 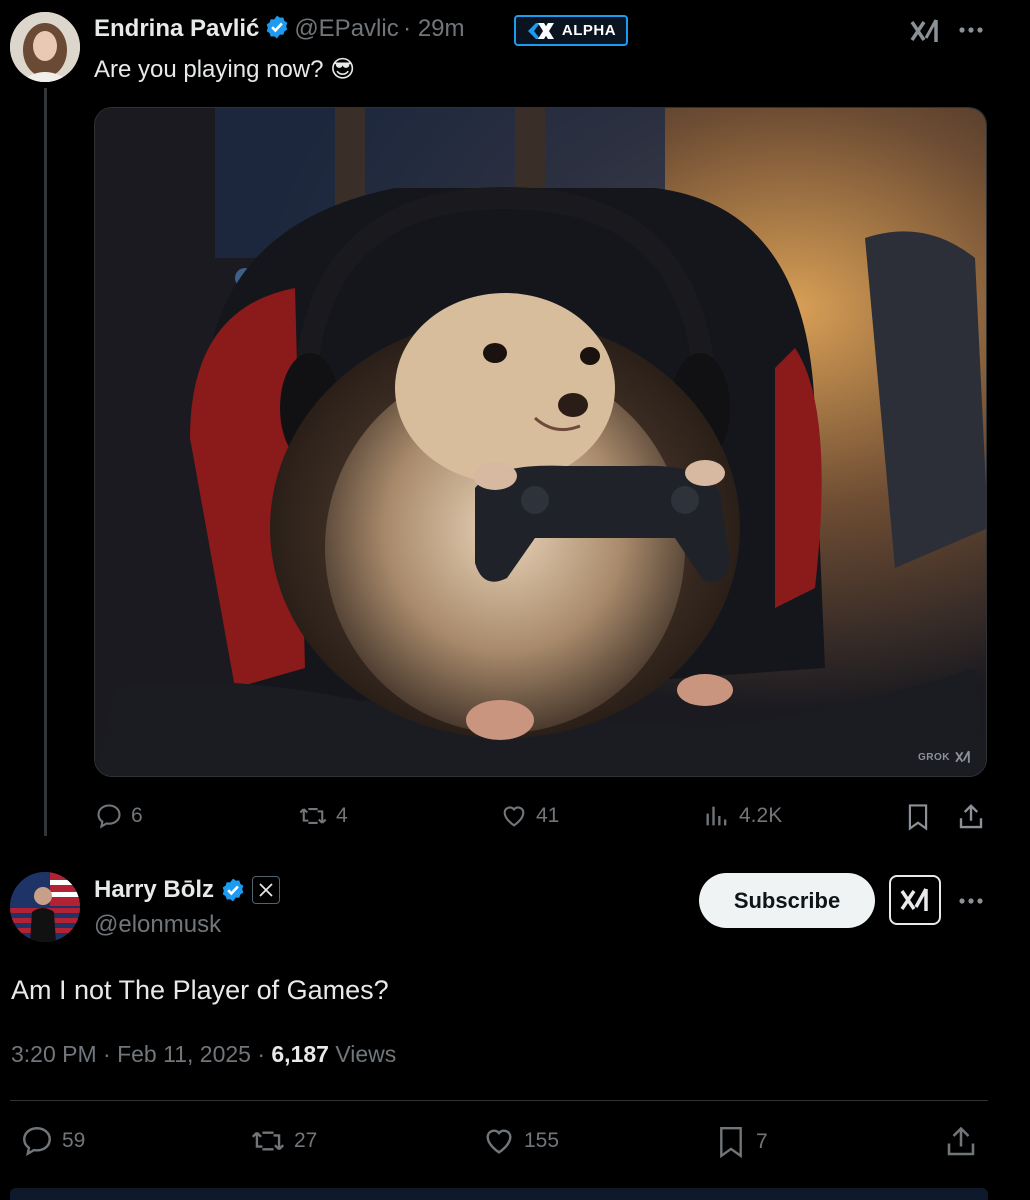 What do you see at coordinates (542, 1140) in the screenshot?
I see `like-count: 155` at bounding box center [542, 1140].